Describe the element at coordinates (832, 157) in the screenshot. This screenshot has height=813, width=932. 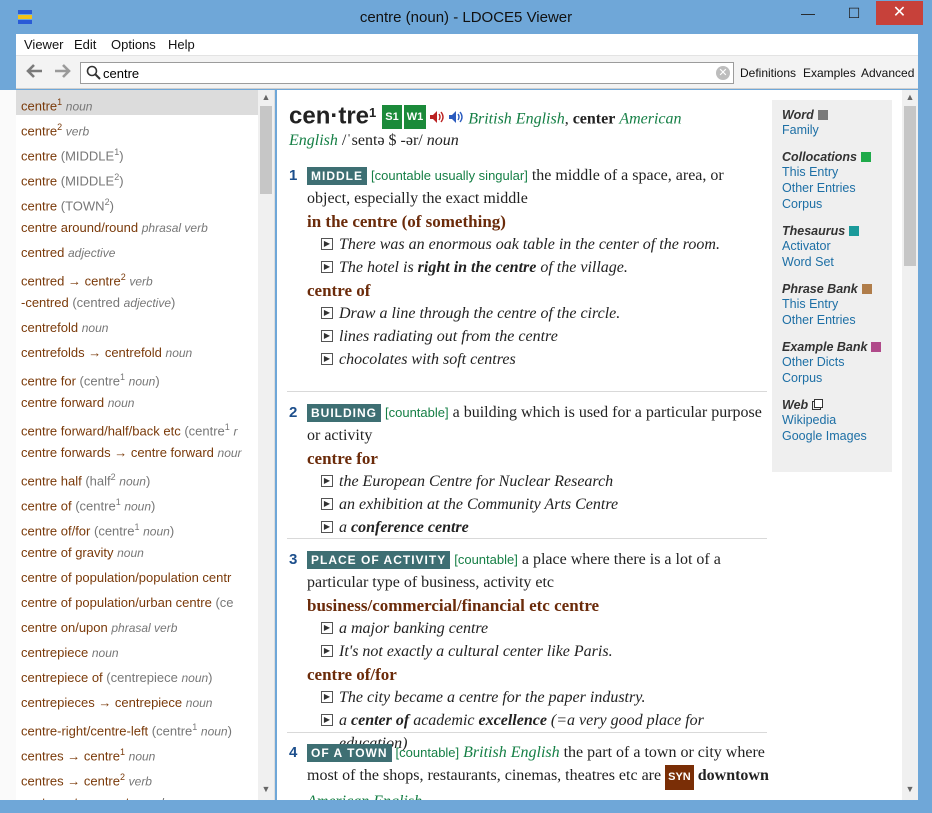
I see `sidebar-heading: Collocations` at that location.